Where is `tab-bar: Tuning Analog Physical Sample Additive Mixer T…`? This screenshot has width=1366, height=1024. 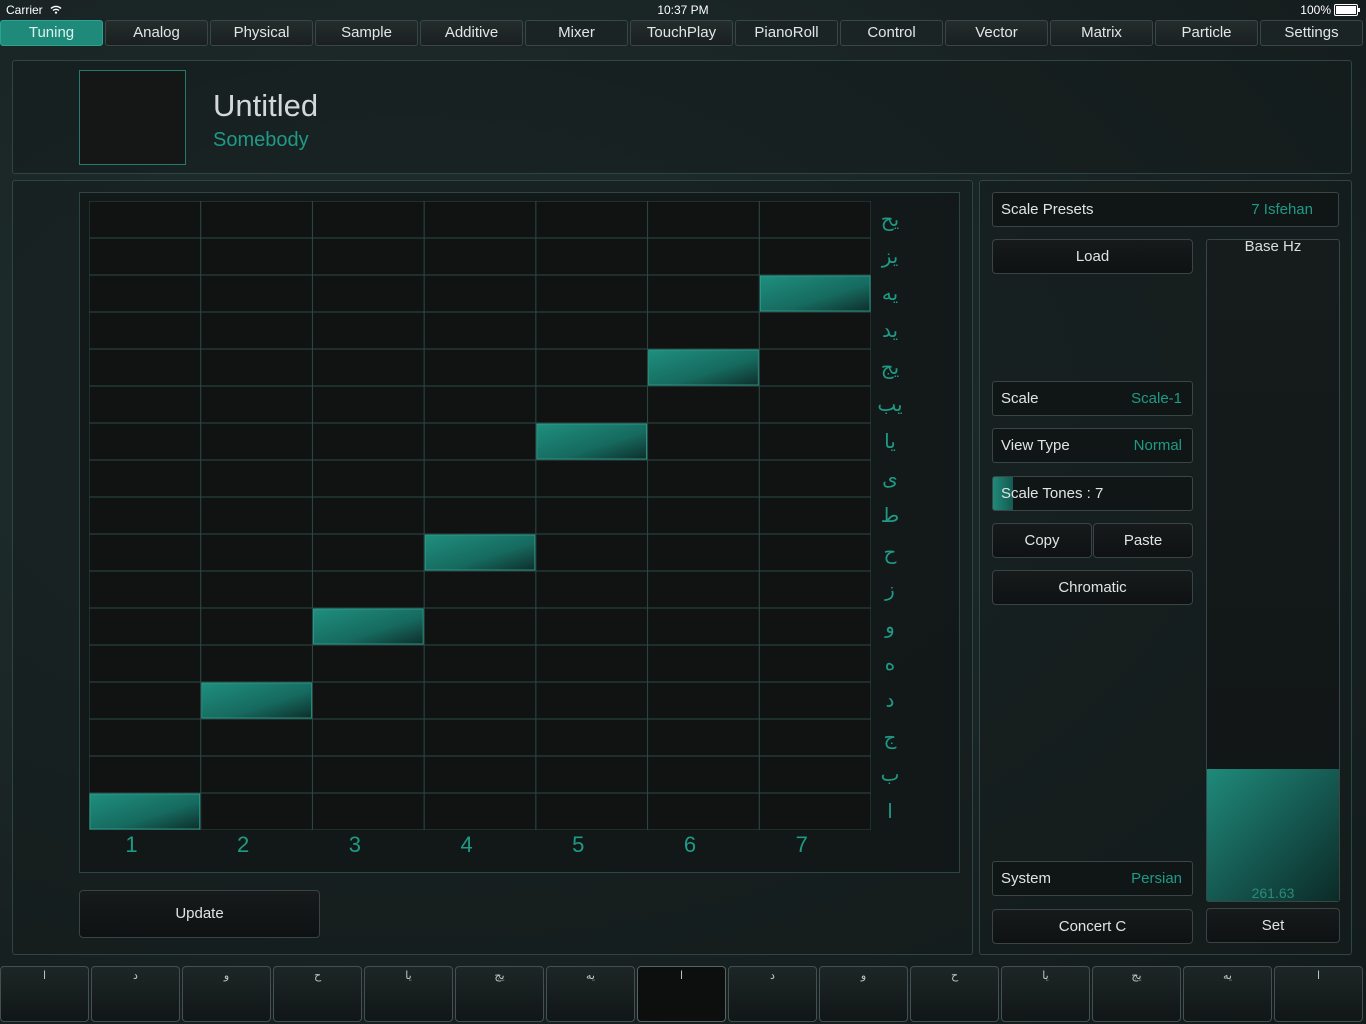
tab-bar: Tuning Analog Physical Sample Additive Mixer T… is located at coordinates (683, 34).